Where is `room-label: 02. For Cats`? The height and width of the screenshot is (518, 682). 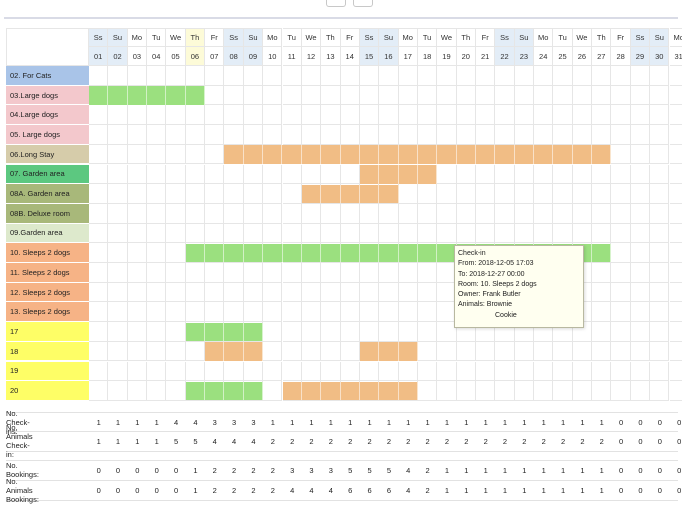 room-label: 02. For Cats is located at coordinates (47, 76).